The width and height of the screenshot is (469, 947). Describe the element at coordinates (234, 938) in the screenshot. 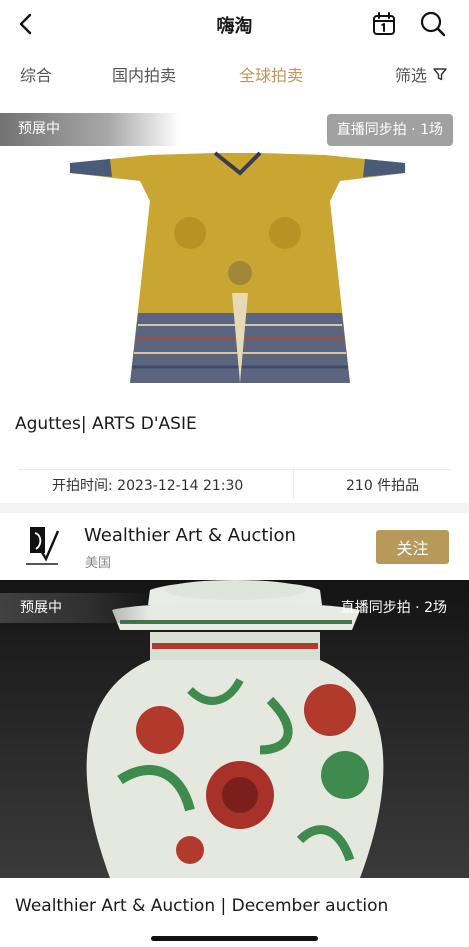

I see `home-indicator` at that location.